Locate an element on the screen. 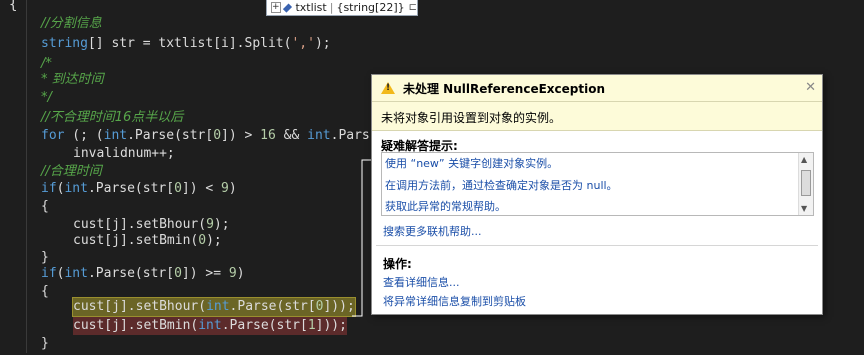  exception-message: 未将对象引用设置到对象的实例。 is located at coordinates (597, 116).